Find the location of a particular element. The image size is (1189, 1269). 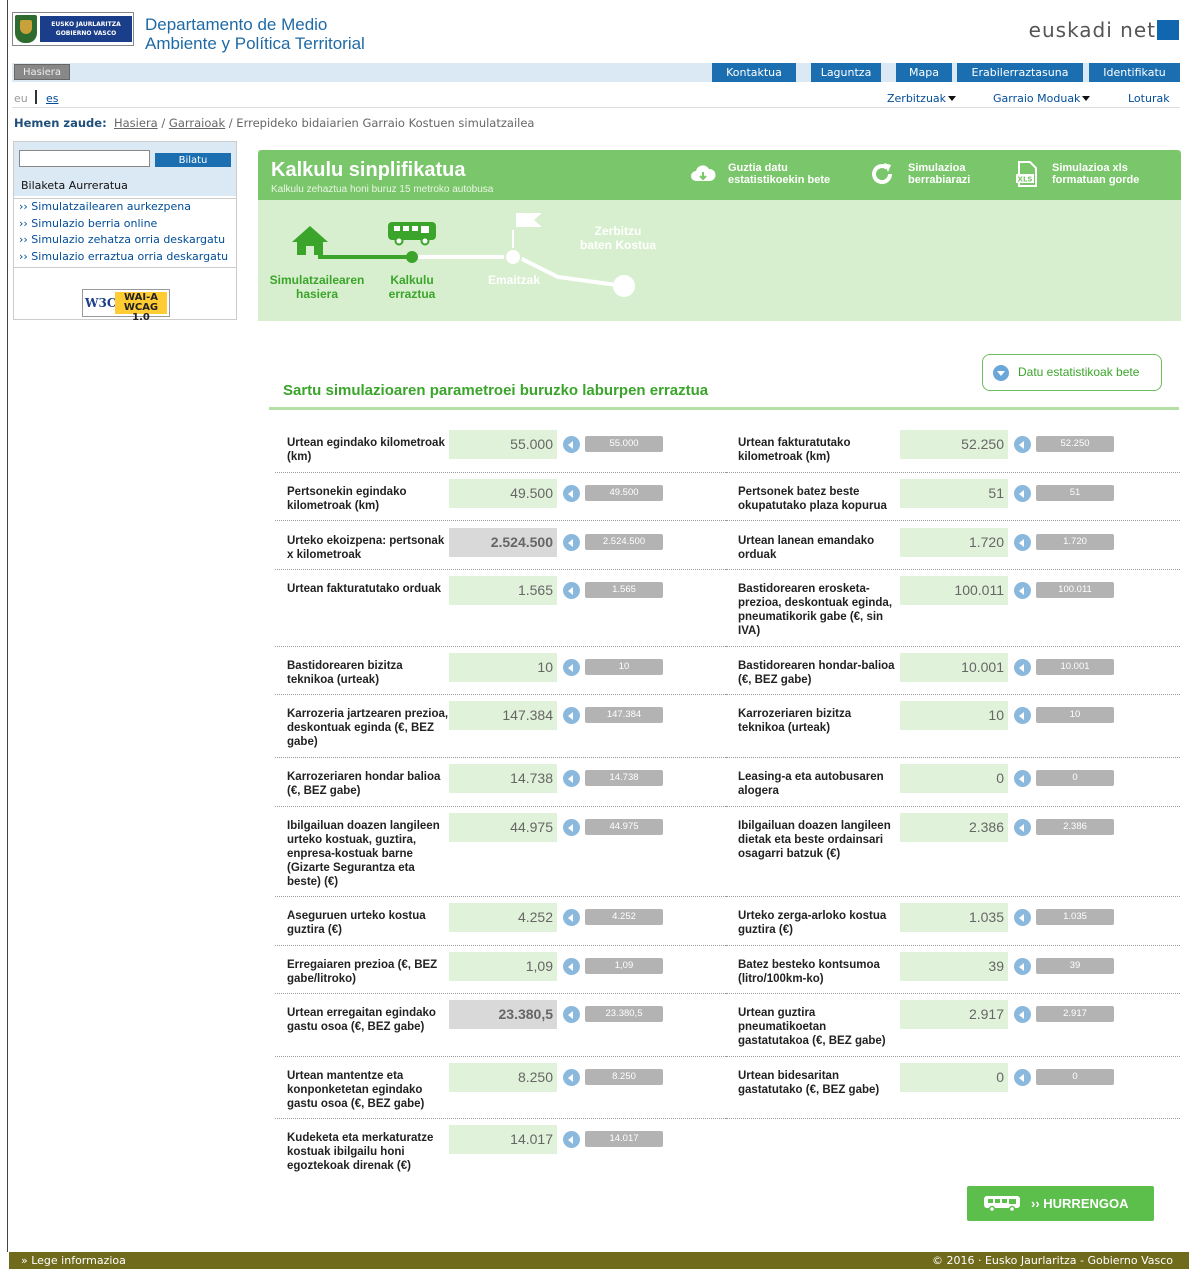

sidebar-link-presentation: ›› Simulatzailearen aurkezpena is located at coordinates (125, 207).